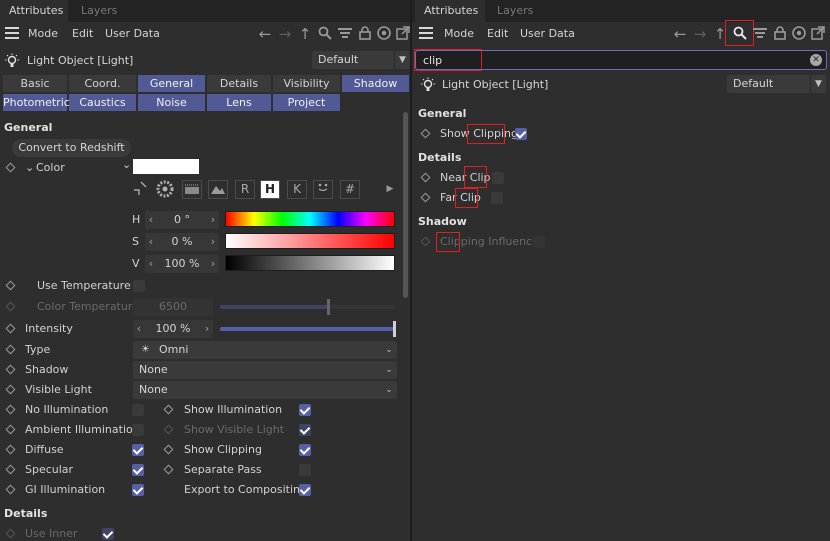 The width and height of the screenshot is (830, 541). What do you see at coordinates (239, 83) in the screenshot?
I see `tab-details: Details` at bounding box center [239, 83].